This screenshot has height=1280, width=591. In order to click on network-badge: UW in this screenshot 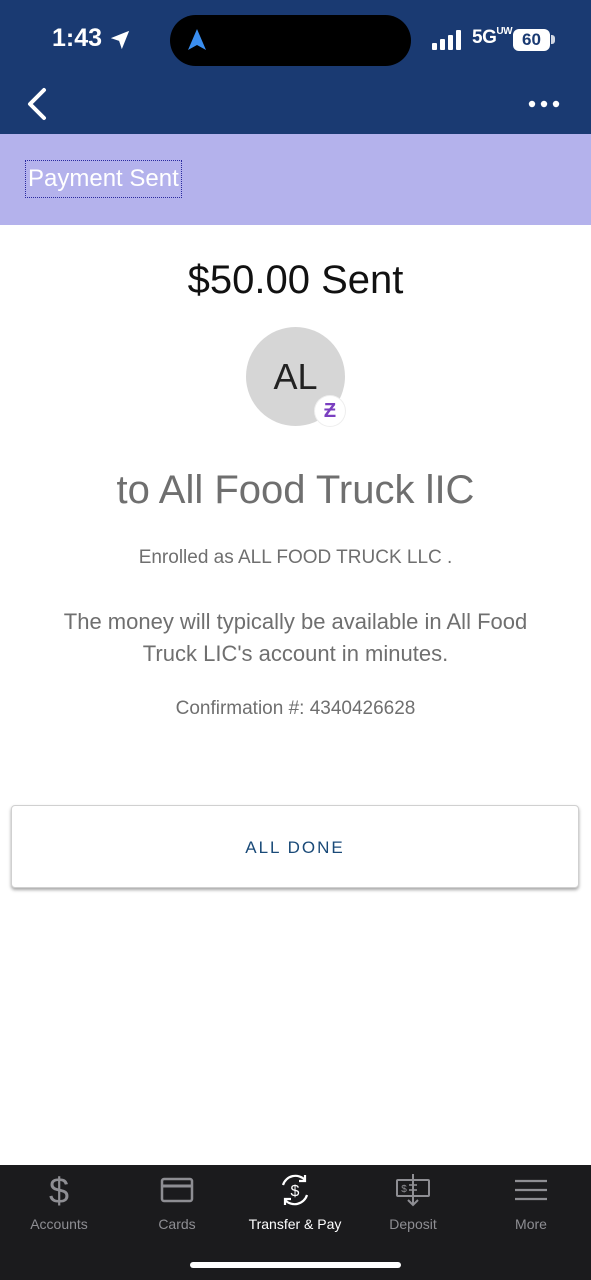, I will do `click(504, 31)`.